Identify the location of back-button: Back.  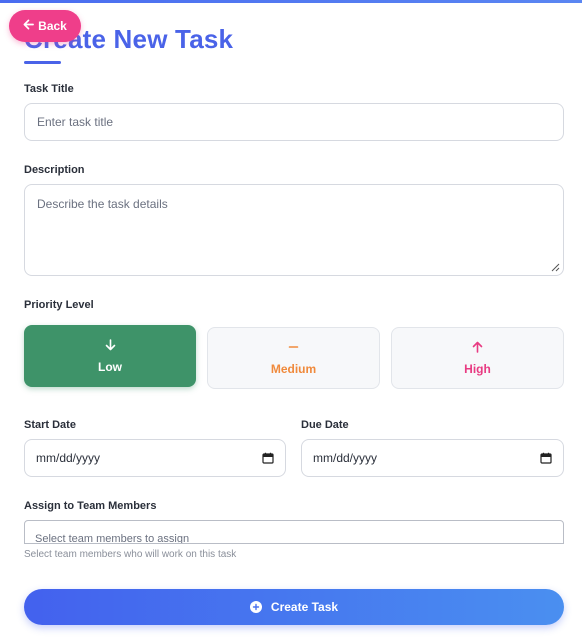
(45, 26).